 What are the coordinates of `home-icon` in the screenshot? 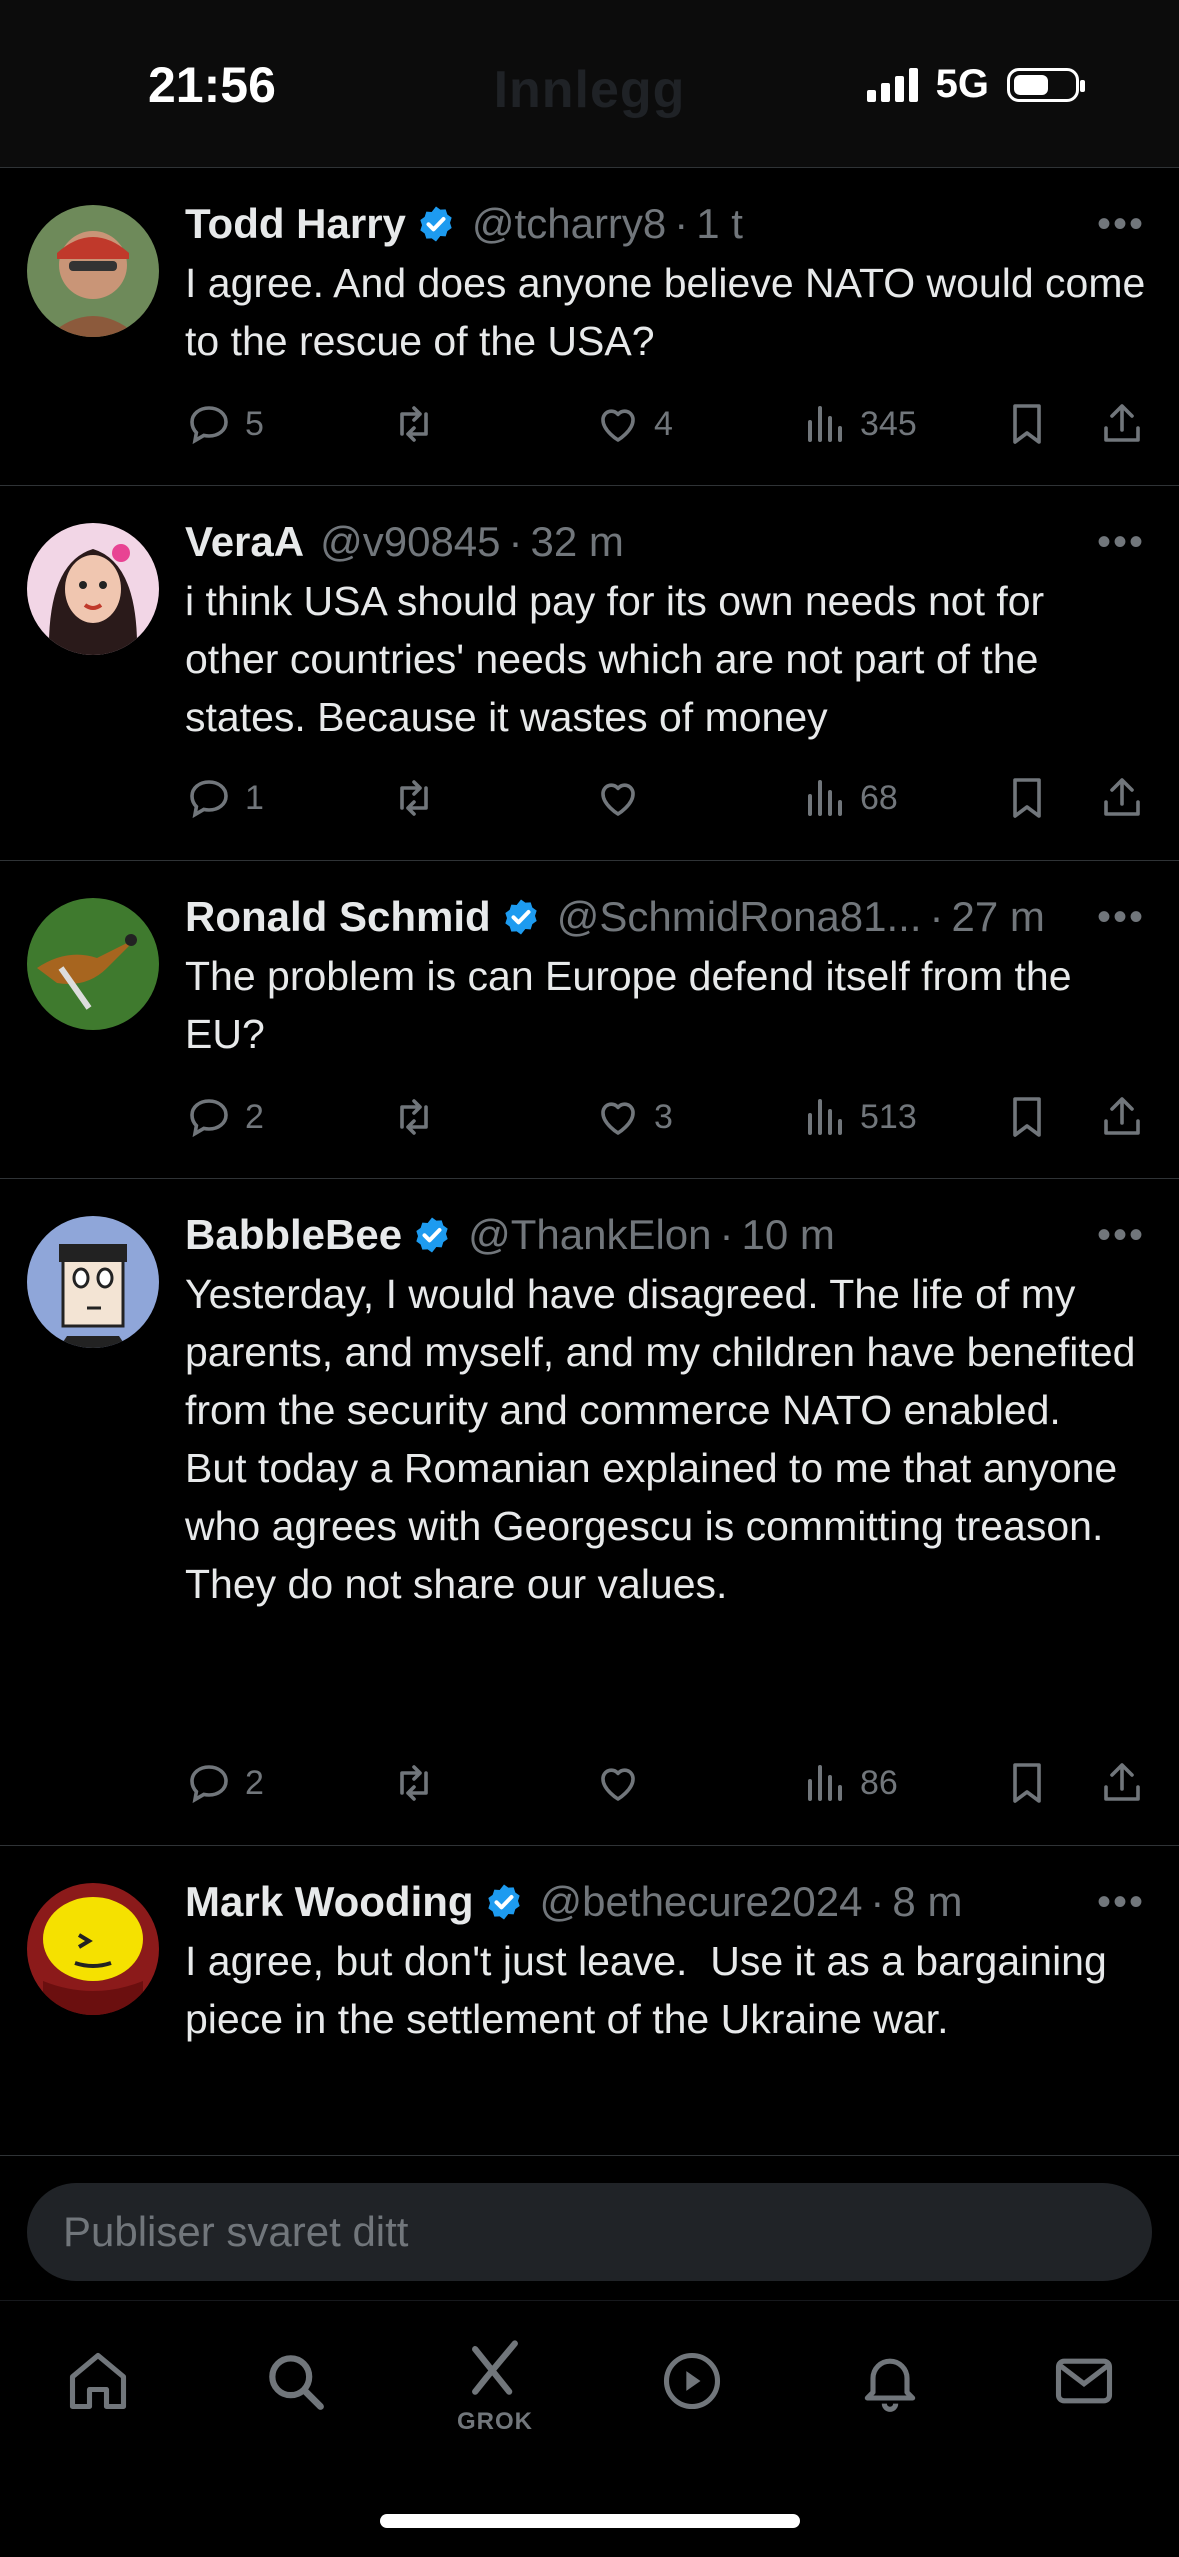 It's located at (98, 2381).